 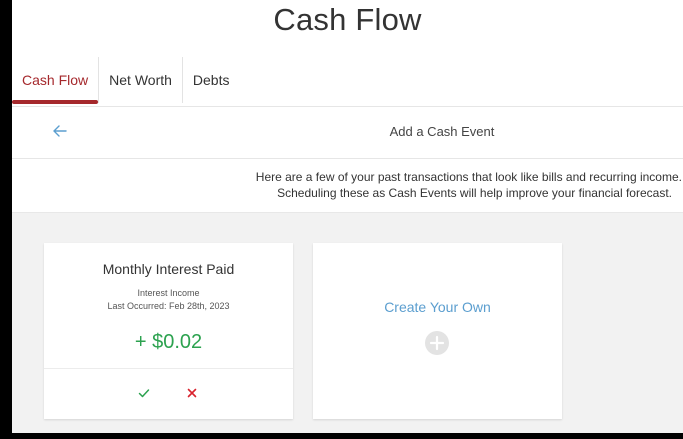 I want to click on tab-debts: Debts, so click(x=210, y=80).